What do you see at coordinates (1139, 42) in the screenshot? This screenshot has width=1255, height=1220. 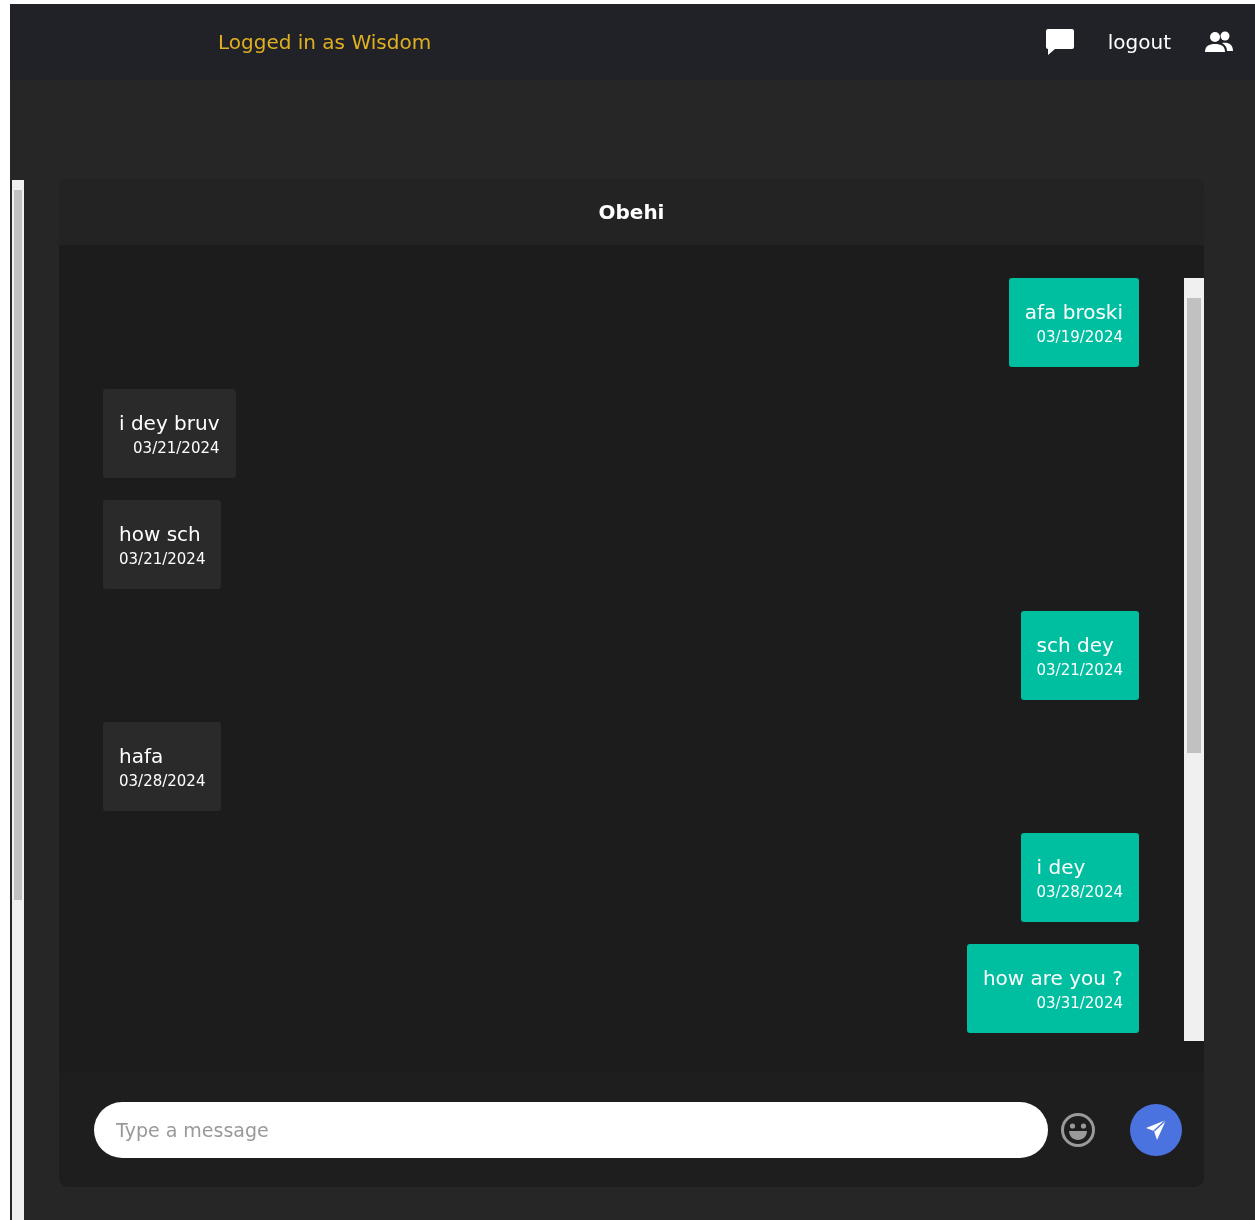 I see `logout-link: logout` at bounding box center [1139, 42].